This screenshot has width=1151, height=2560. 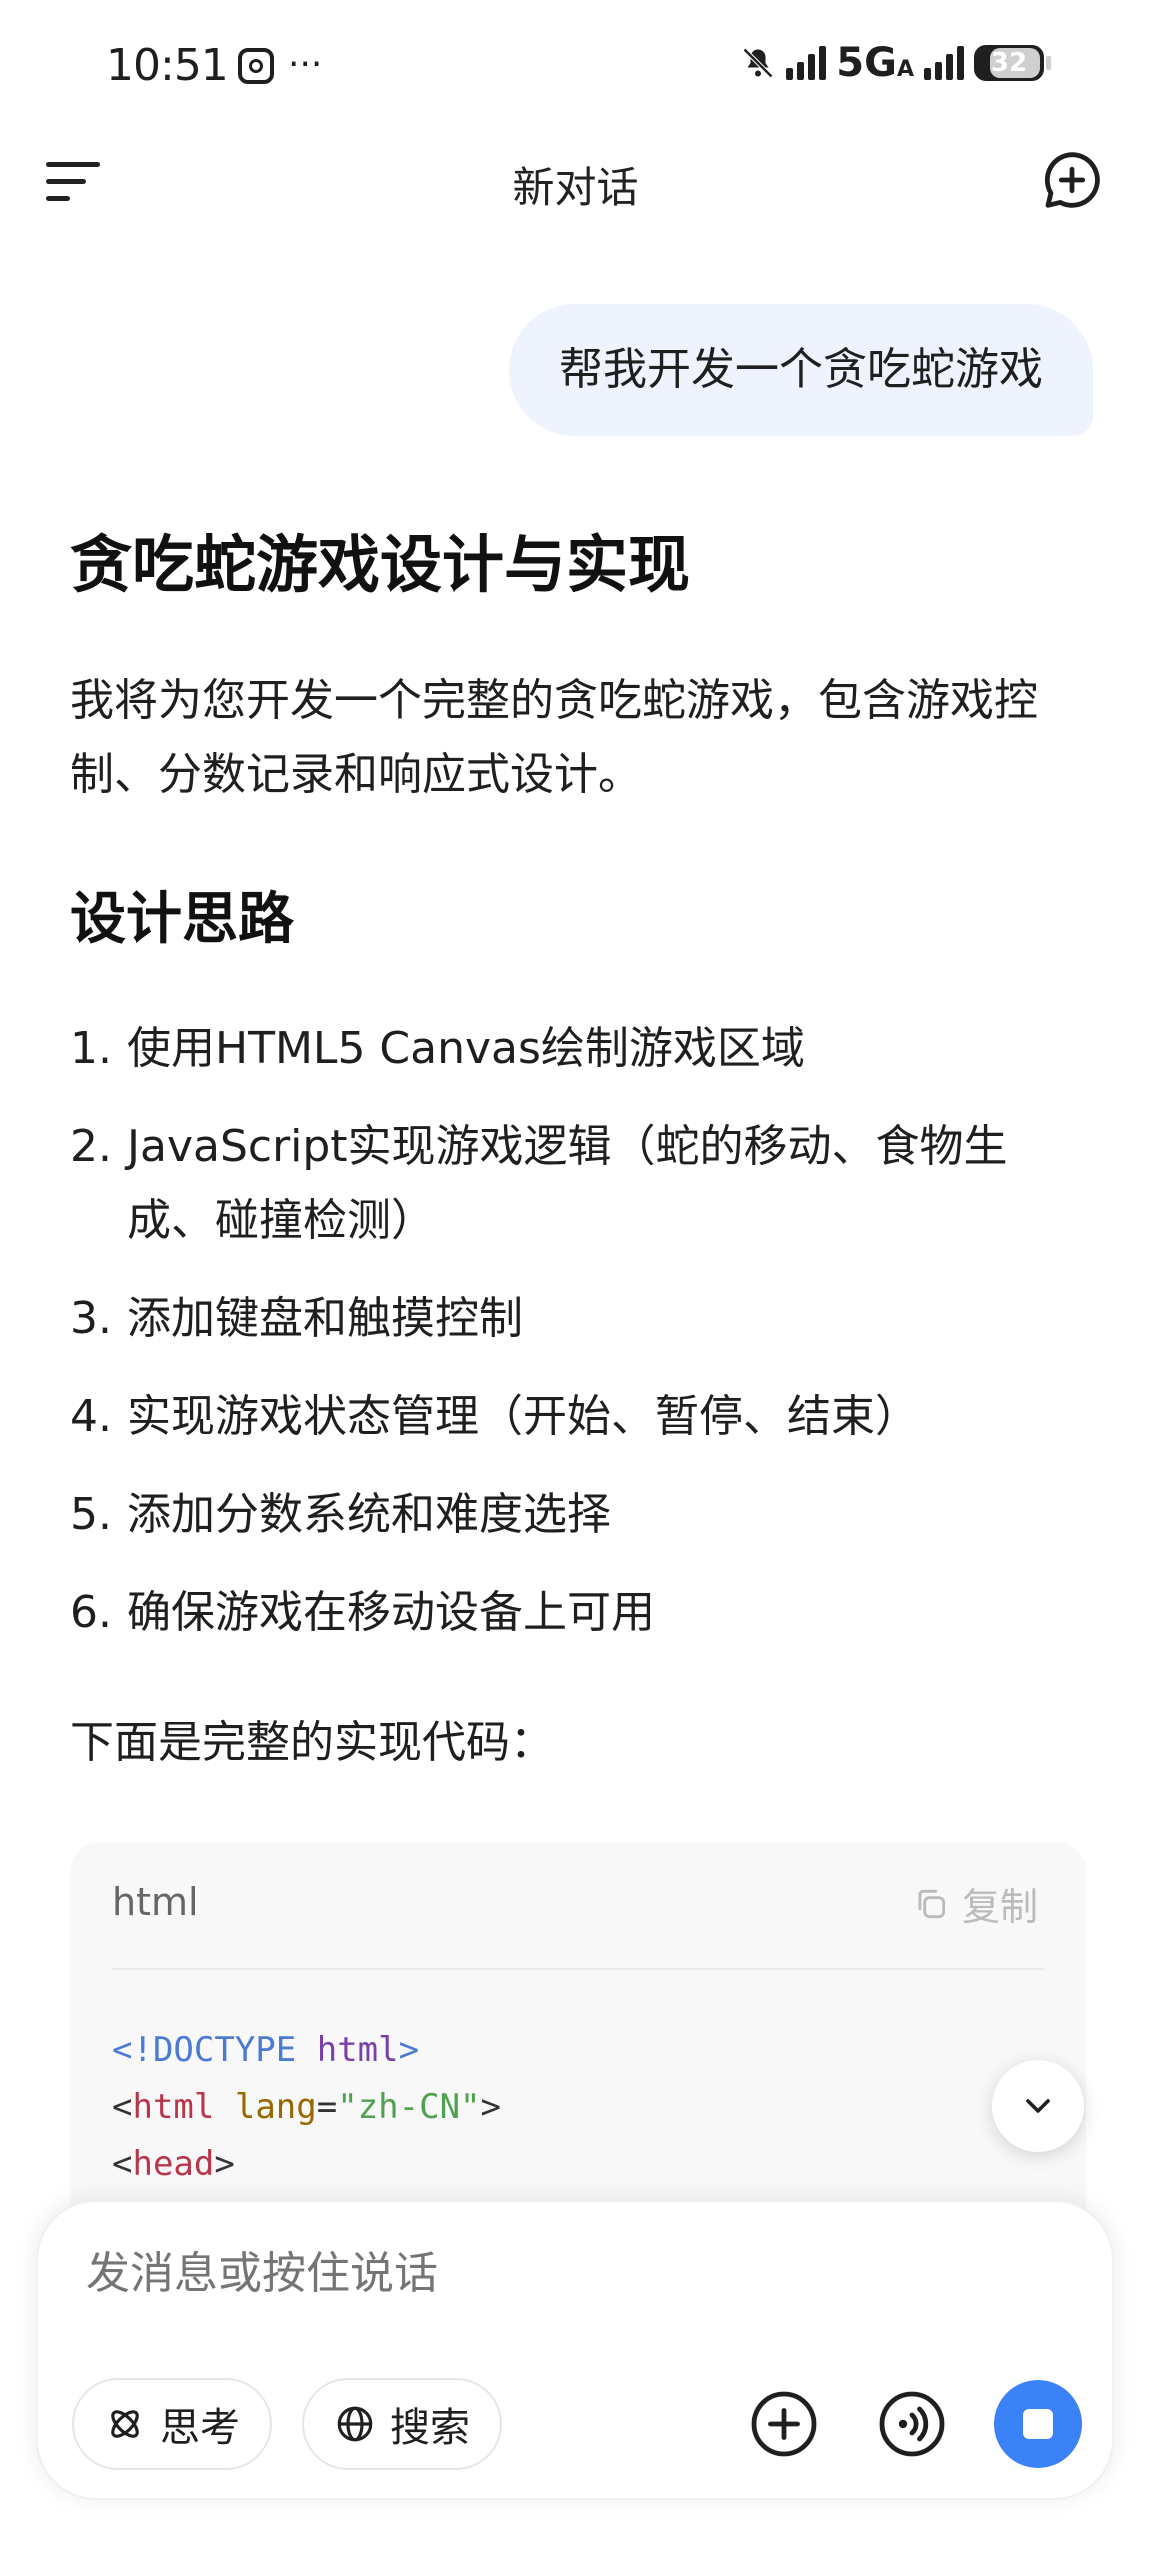 What do you see at coordinates (256, 66) in the screenshot?
I see `app-notification-icon` at bounding box center [256, 66].